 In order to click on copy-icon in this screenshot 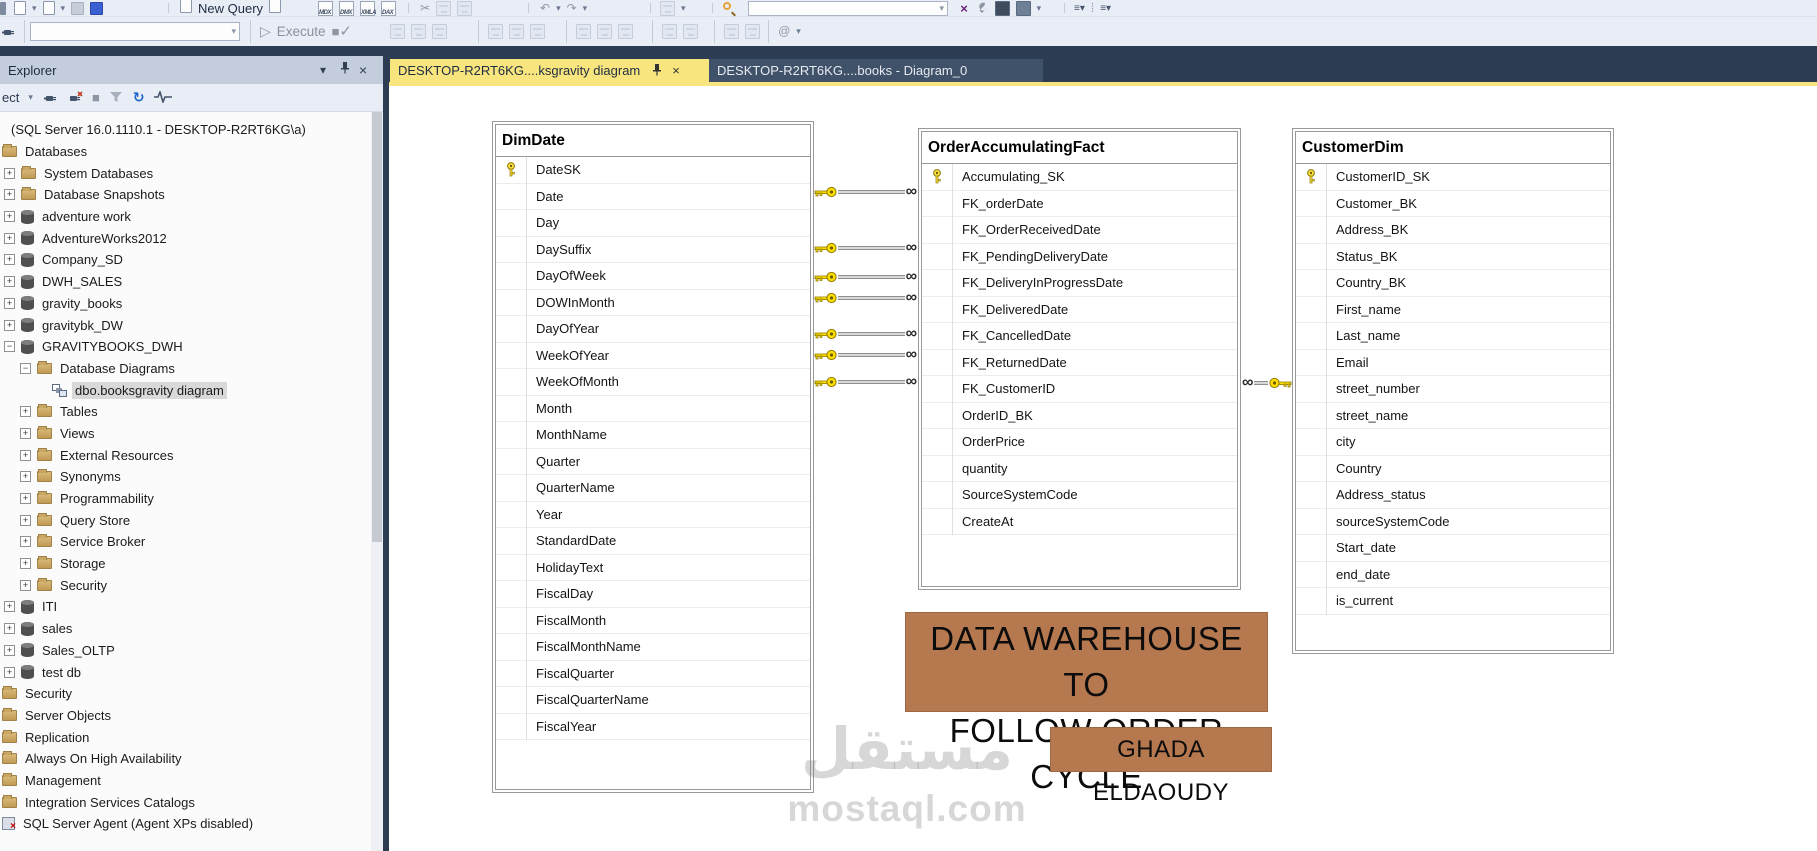, I will do `click(444, 8)`.